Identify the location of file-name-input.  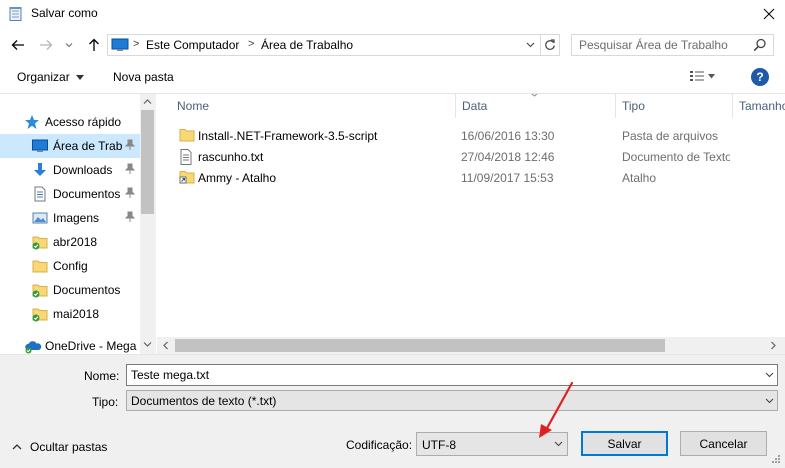
(441, 375).